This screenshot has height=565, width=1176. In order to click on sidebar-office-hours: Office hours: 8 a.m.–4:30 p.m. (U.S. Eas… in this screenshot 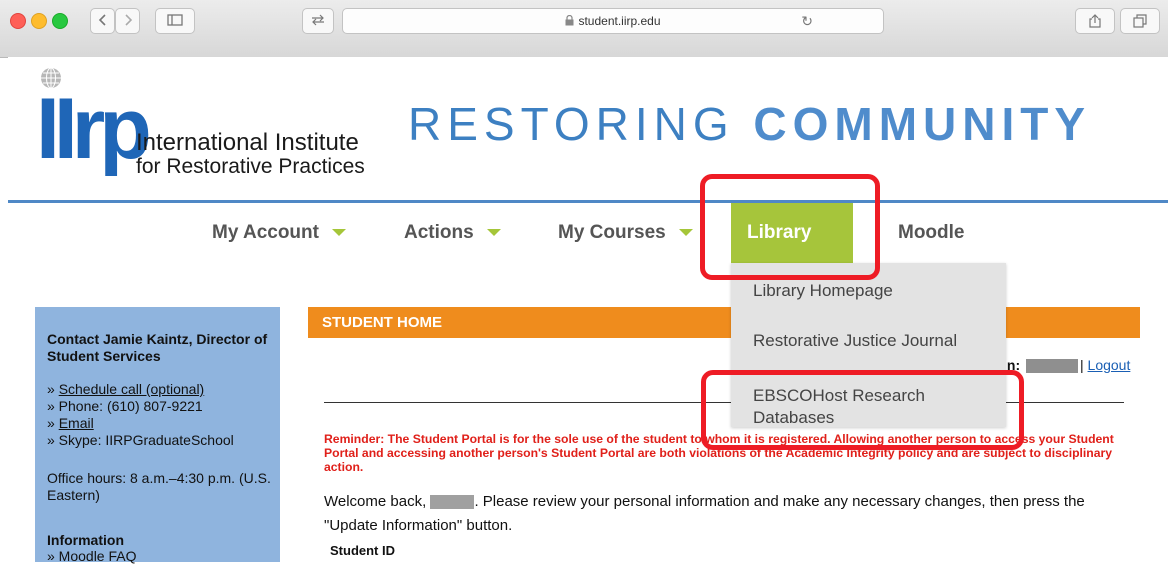, I will do `click(159, 486)`.